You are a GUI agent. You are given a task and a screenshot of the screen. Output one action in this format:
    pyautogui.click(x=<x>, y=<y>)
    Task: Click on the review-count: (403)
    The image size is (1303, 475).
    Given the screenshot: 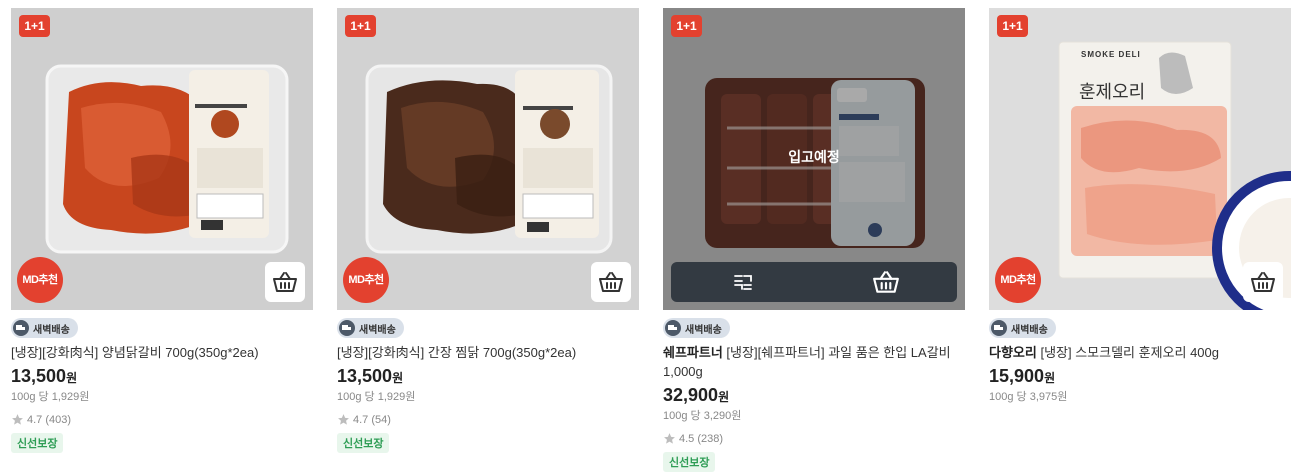 What is the action you would take?
    pyautogui.click(x=58, y=419)
    